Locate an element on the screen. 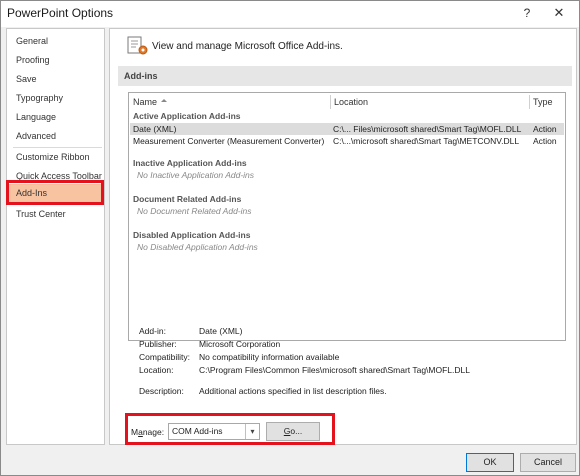 The height and width of the screenshot is (476, 580). column-header-type: Type is located at coordinates (543, 102).